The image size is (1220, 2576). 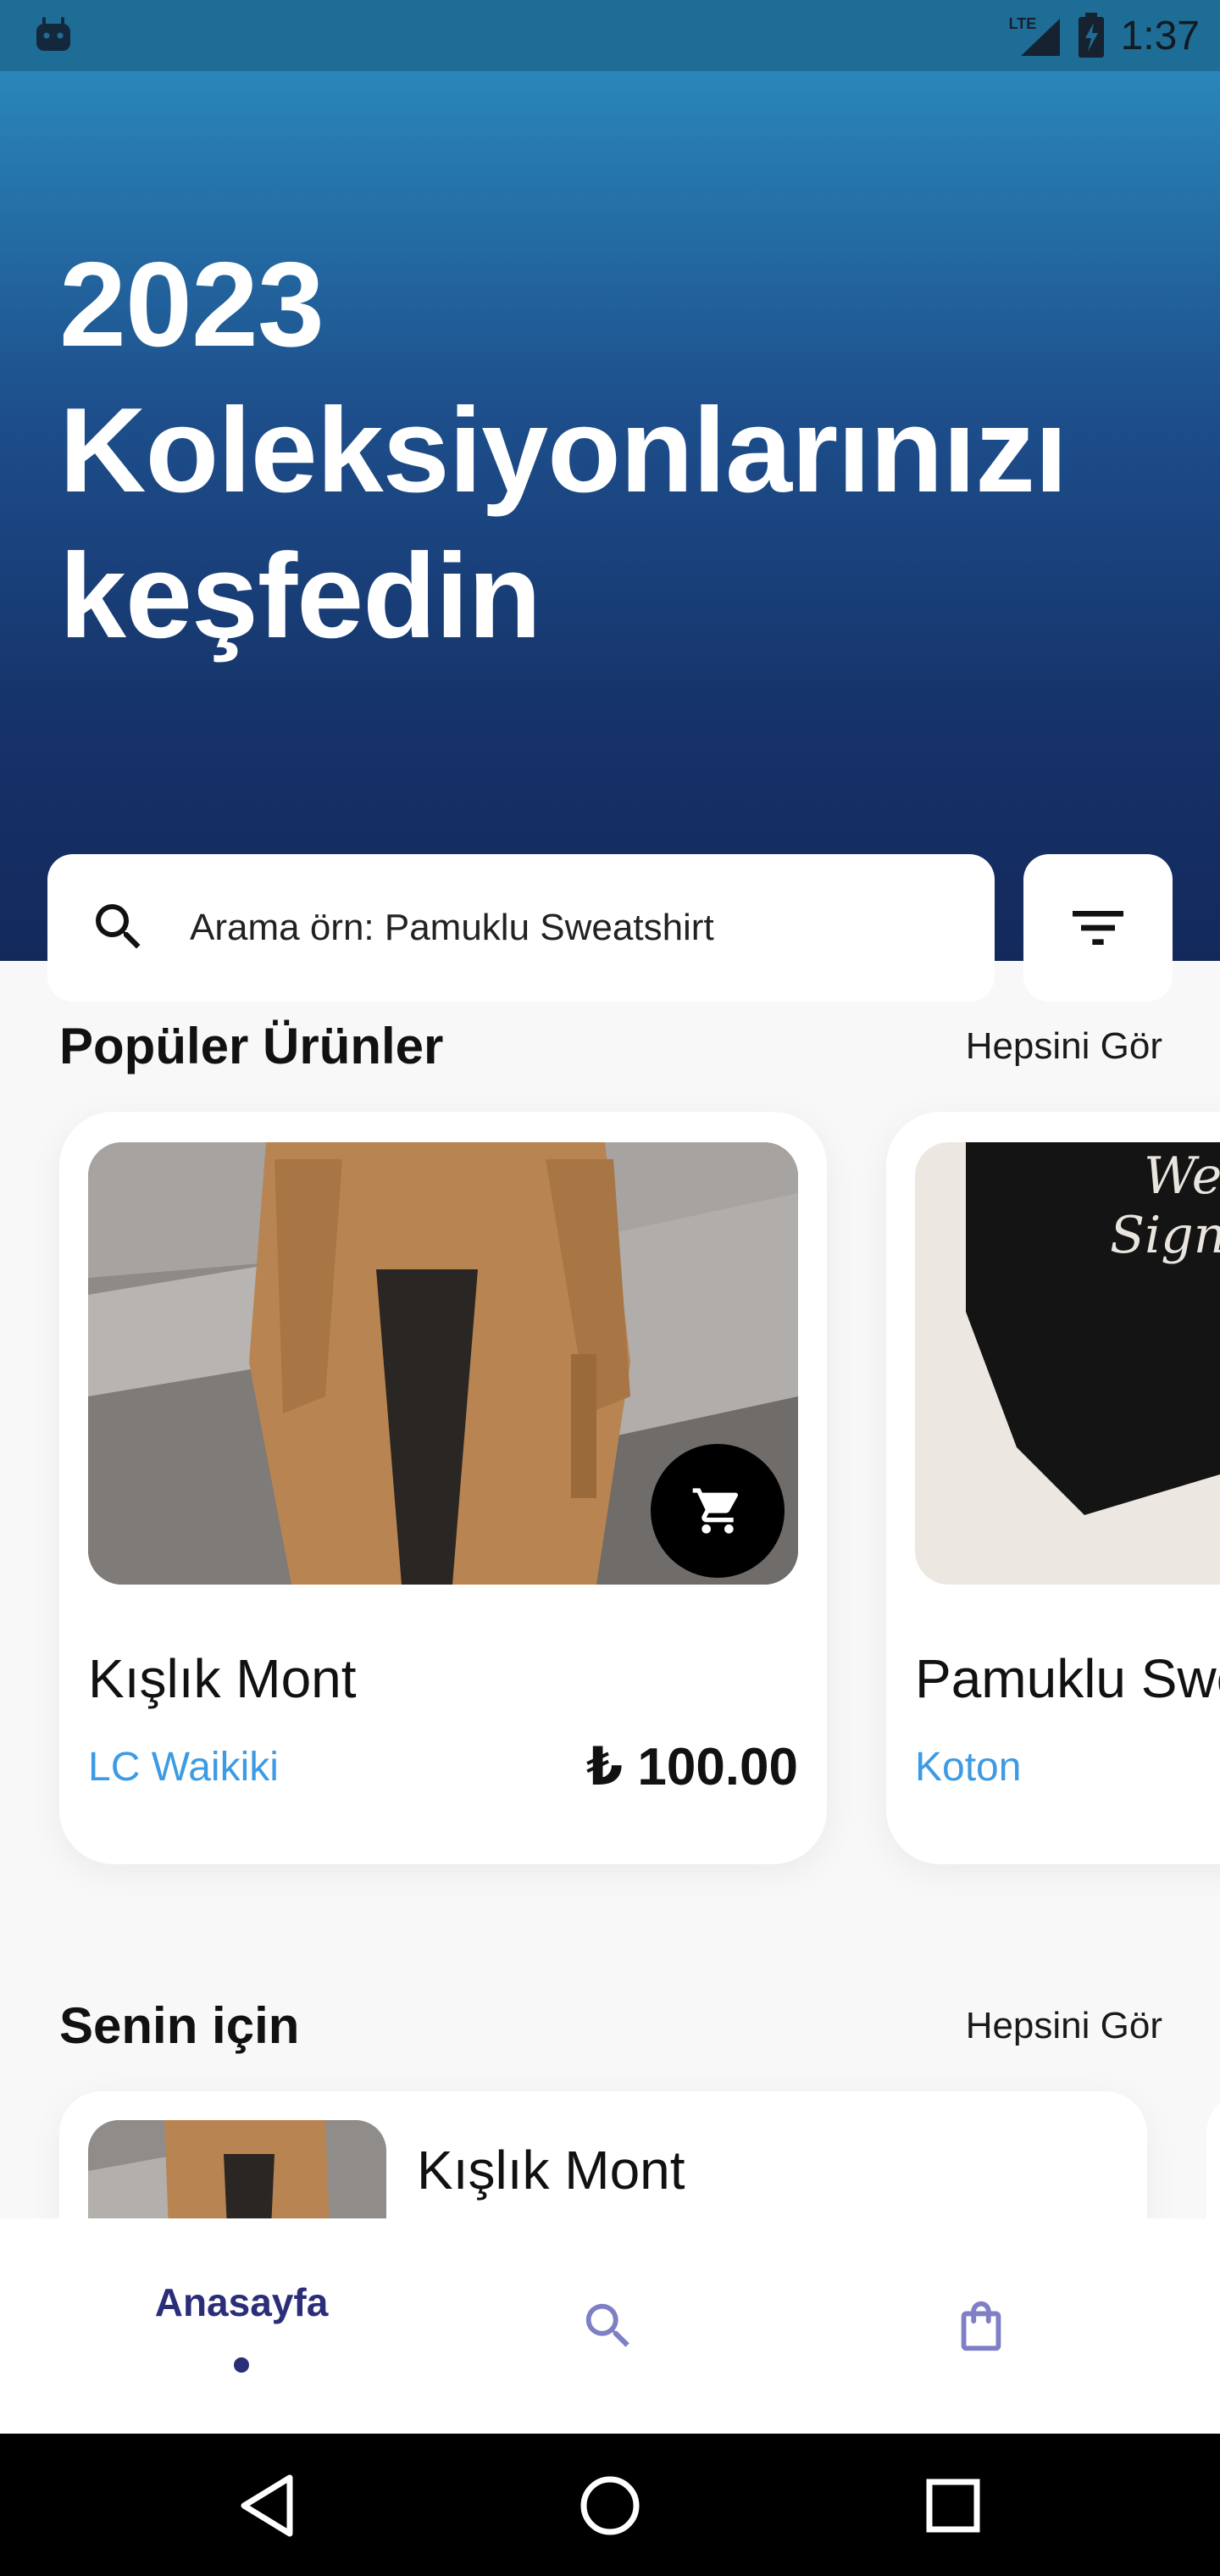 I want to click on svg-text: Sign, so click(x=1165, y=1235).